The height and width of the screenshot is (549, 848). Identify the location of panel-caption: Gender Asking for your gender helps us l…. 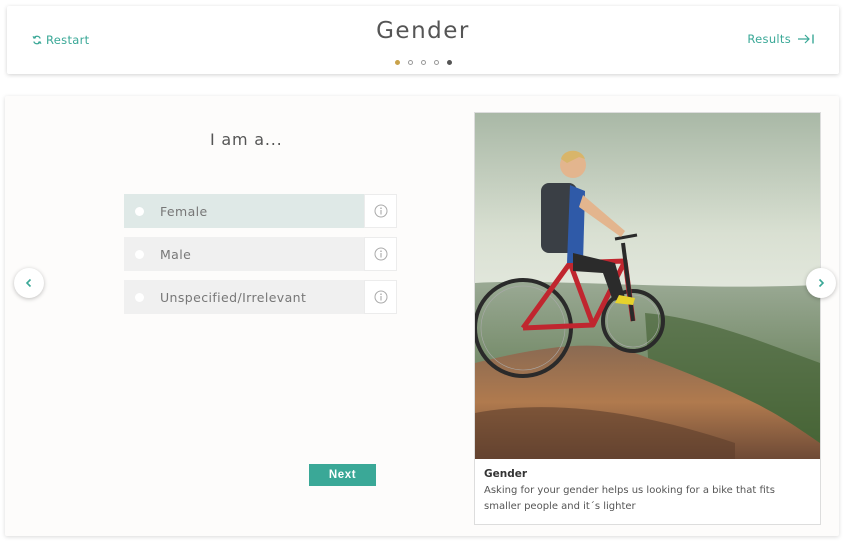
(647, 491).